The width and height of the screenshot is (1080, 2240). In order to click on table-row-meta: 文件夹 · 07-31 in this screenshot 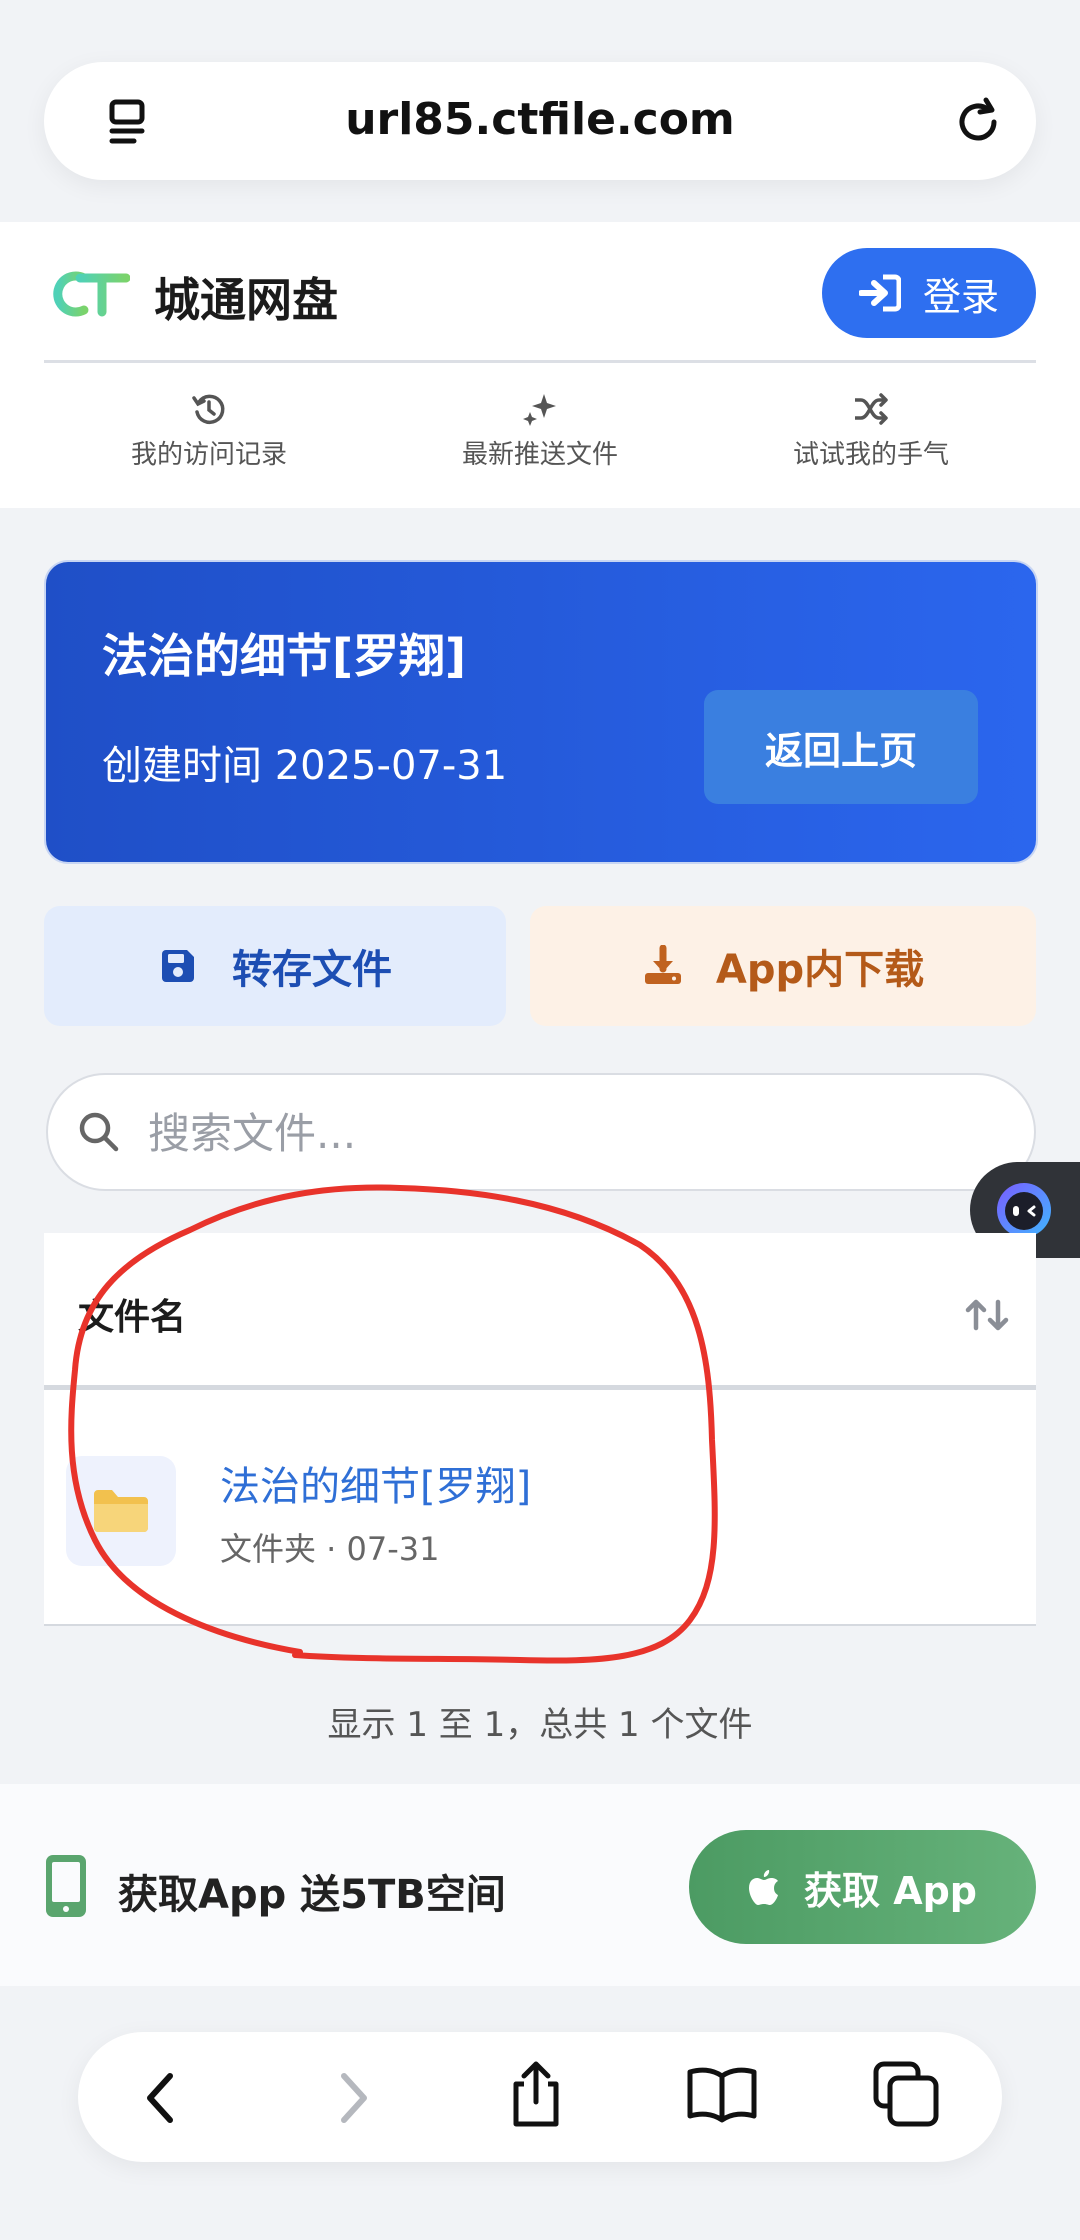, I will do `click(330, 1549)`.